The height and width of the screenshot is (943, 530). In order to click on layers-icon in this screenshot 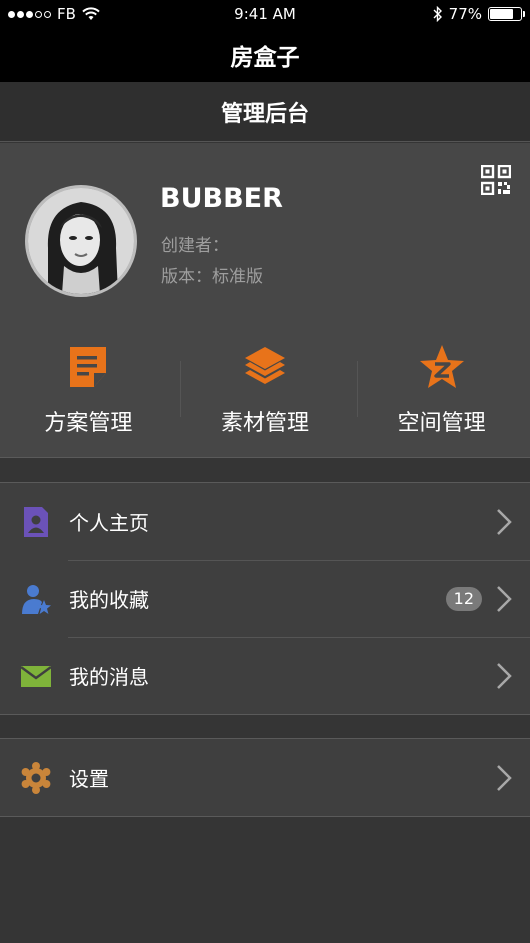, I will do `click(265, 365)`.